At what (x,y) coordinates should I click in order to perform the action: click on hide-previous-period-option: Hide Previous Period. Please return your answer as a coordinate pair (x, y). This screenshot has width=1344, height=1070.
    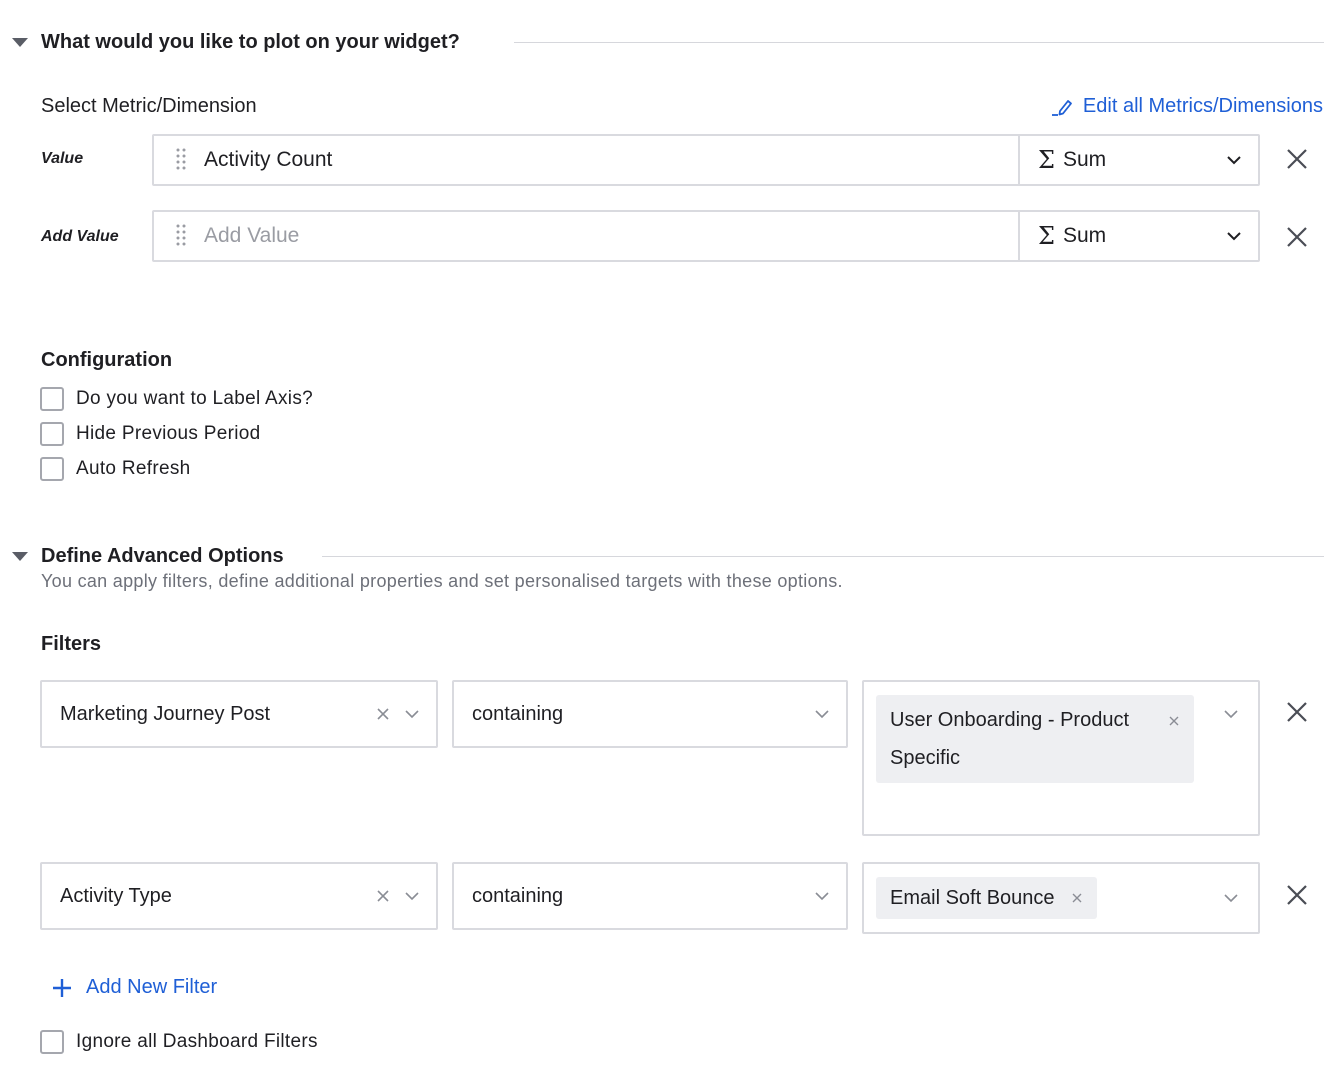
    Looking at the image, I should click on (150, 434).